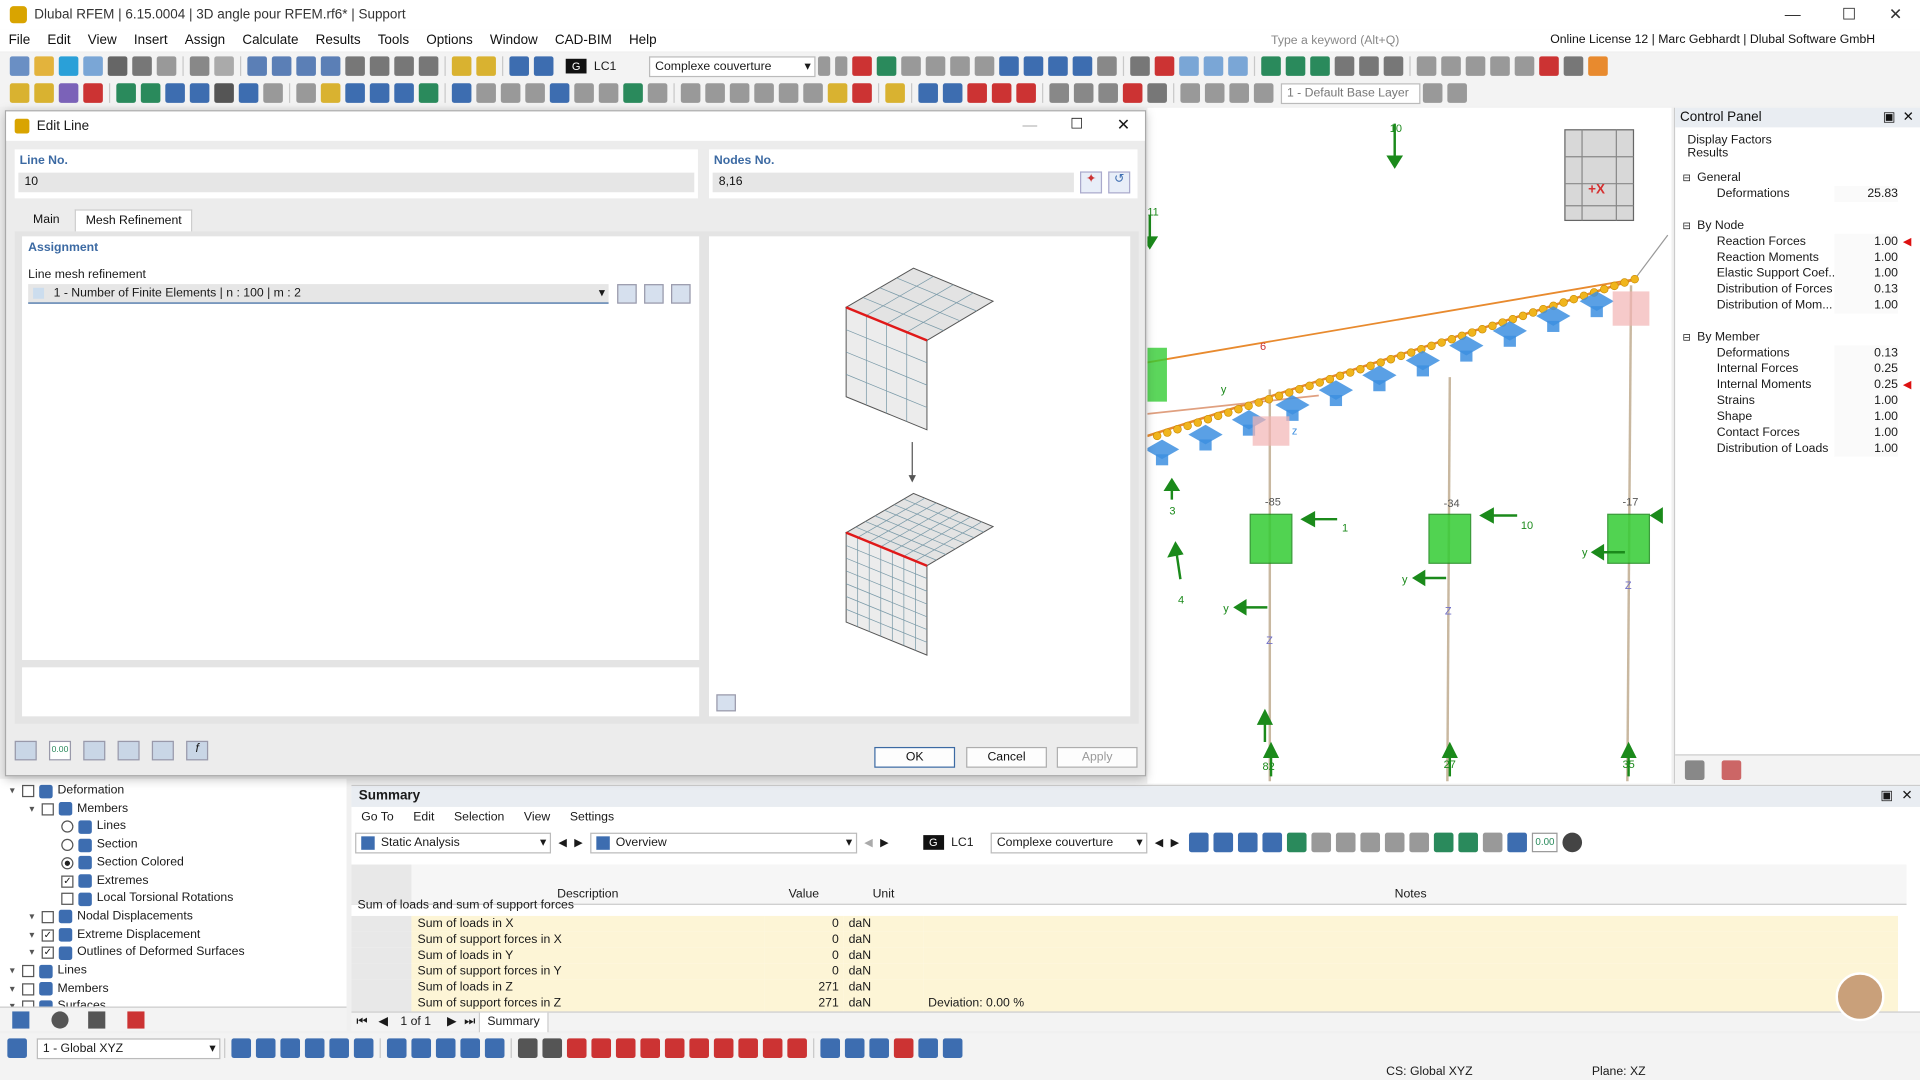  Describe the element at coordinates (1866, 289) in the screenshot. I see `cp-item-value: 0.13` at that location.